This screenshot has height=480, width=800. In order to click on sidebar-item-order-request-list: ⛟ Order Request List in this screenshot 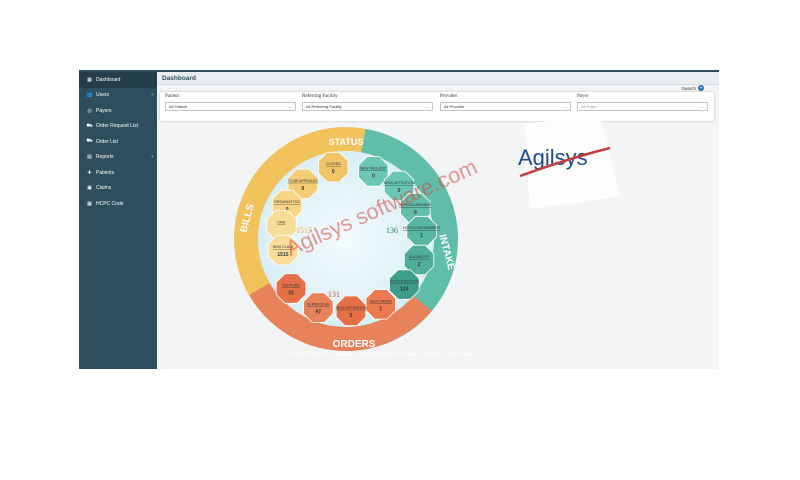, I will do `click(118, 127)`.